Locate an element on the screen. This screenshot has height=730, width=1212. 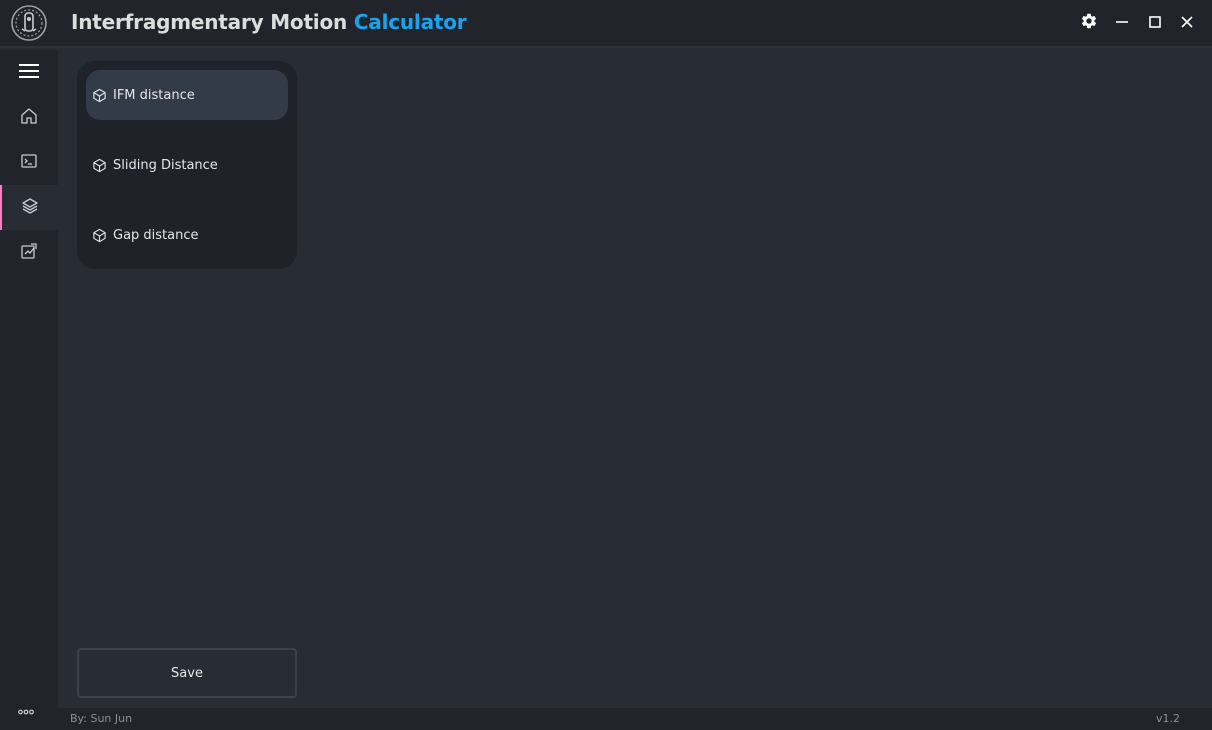
save-button: Save is located at coordinates (187, 673).